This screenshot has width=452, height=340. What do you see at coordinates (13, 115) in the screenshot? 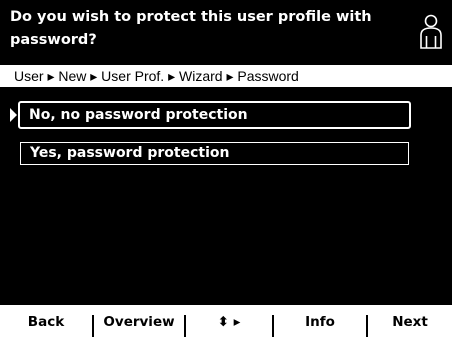
I see `selection-cursor-icon` at bounding box center [13, 115].